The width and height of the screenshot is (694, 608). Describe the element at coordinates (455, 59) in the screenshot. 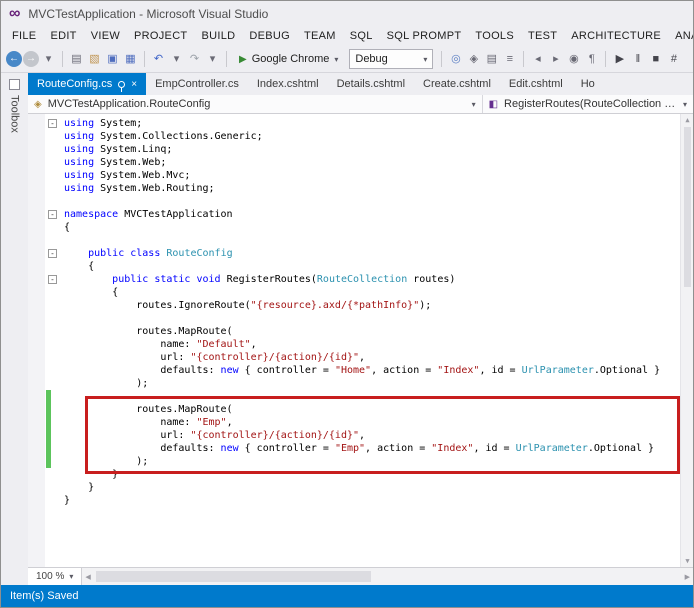

I see `preview-changes-icon: ◎` at that location.